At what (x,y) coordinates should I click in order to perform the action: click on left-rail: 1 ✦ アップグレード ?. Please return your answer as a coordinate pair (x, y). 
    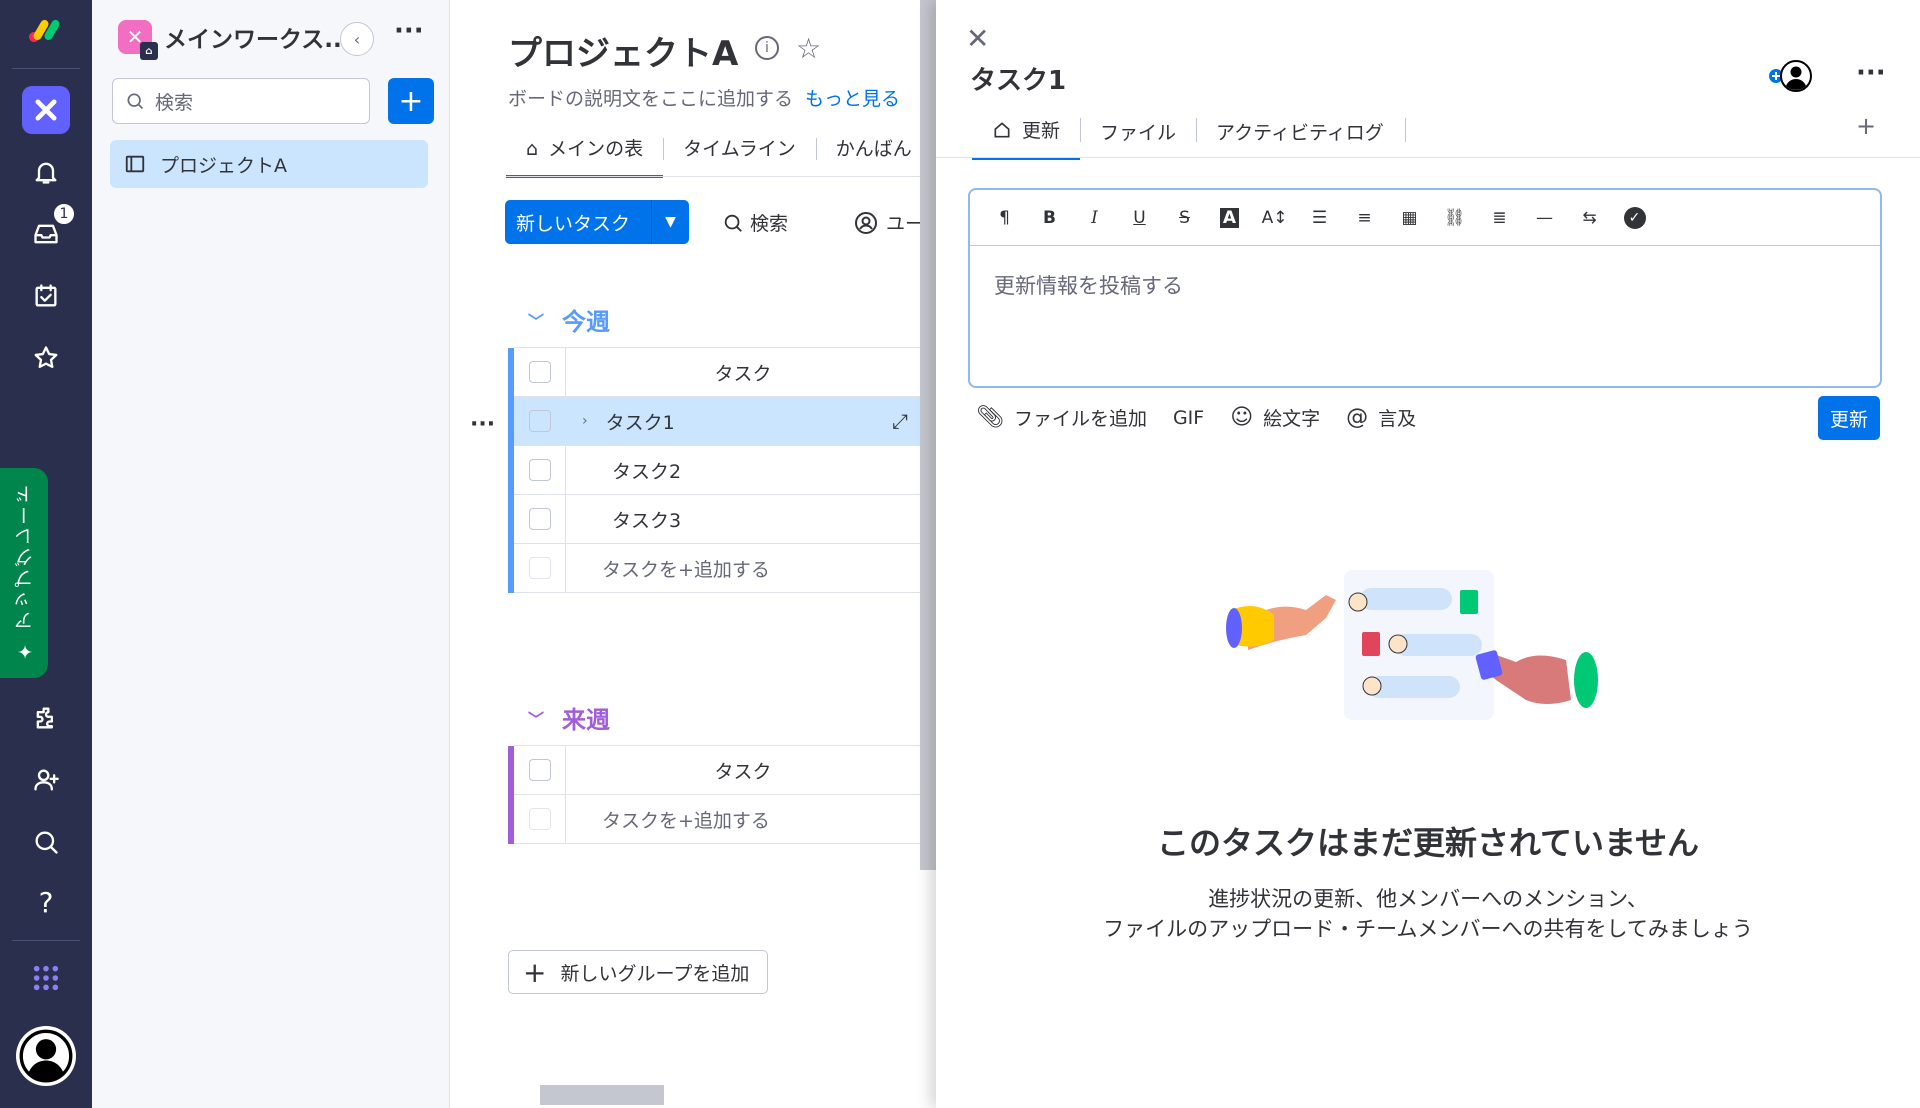
    Looking at the image, I should click on (46, 554).